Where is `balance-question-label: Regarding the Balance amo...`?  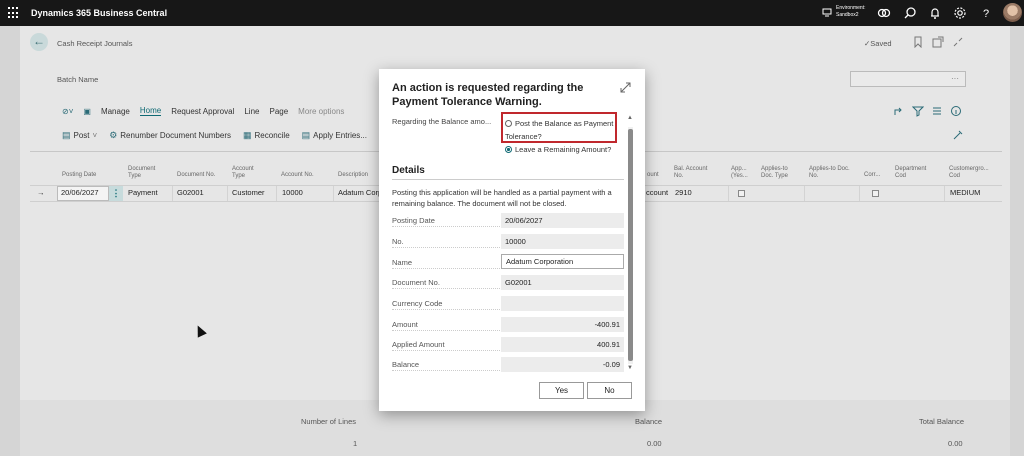 balance-question-label: Regarding the Balance amo... is located at coordinates (442, 121).